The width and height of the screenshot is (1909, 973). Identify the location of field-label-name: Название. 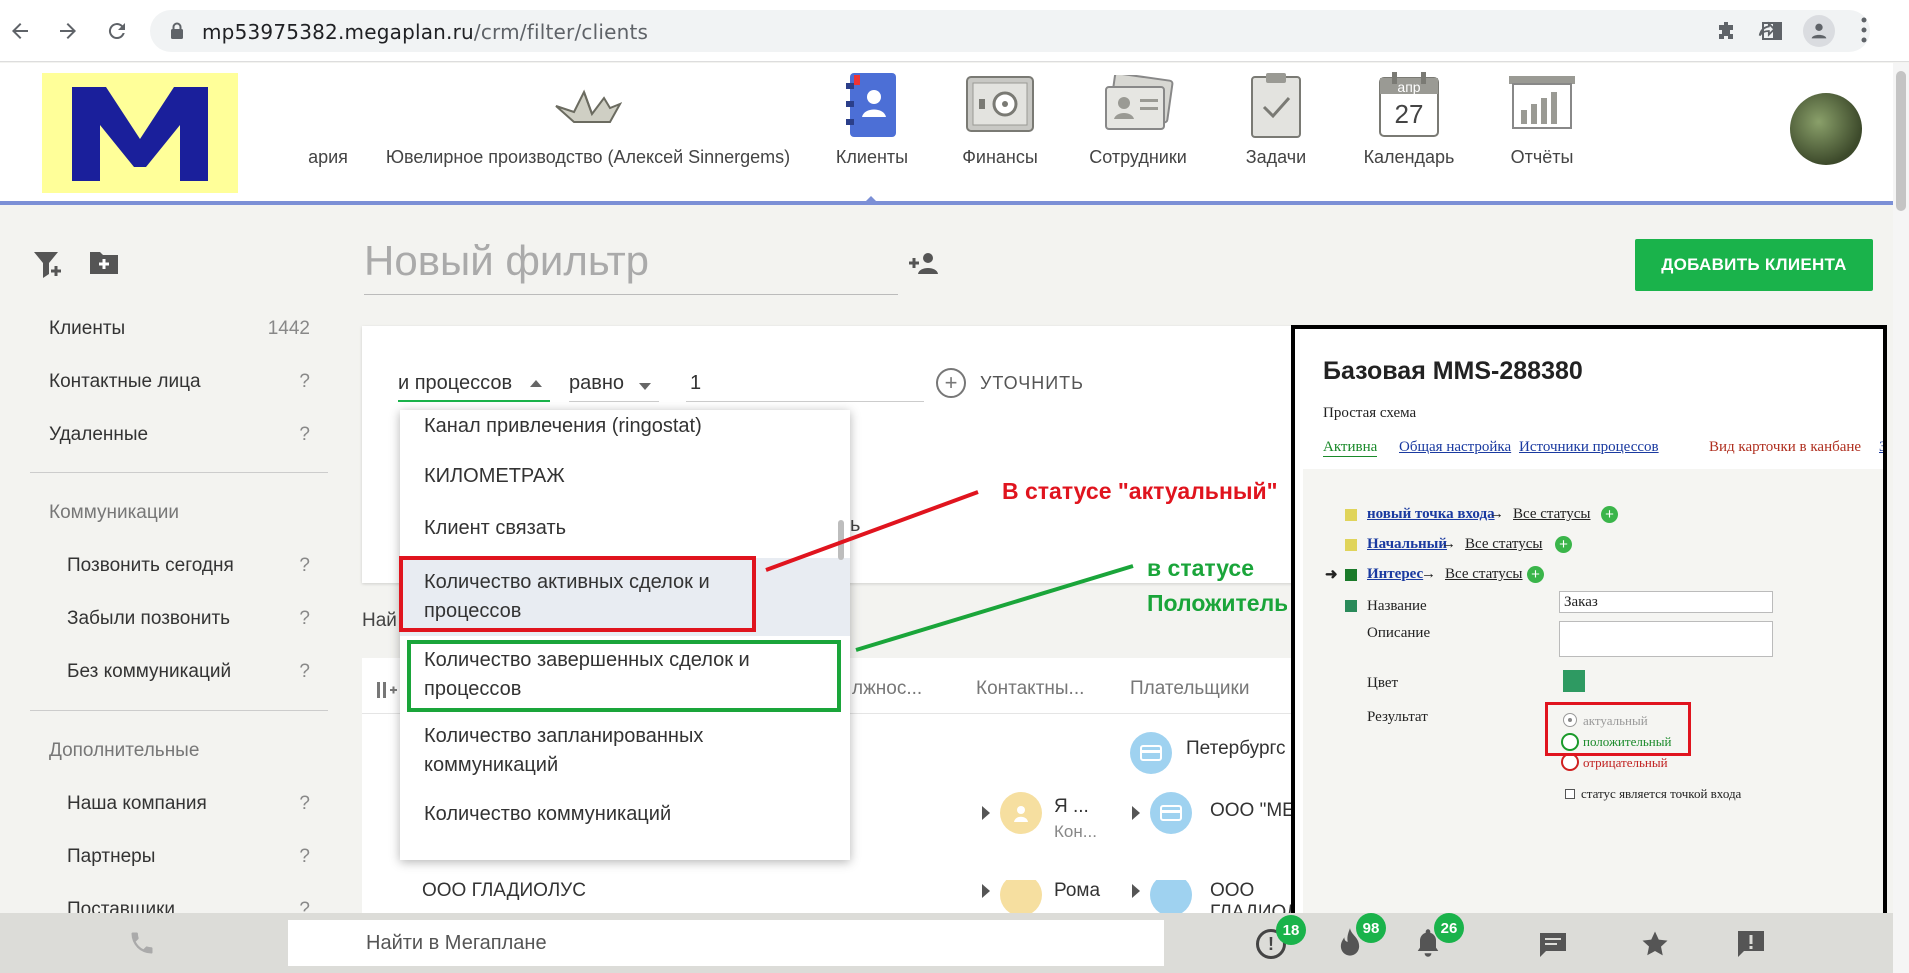
(1397, 606).